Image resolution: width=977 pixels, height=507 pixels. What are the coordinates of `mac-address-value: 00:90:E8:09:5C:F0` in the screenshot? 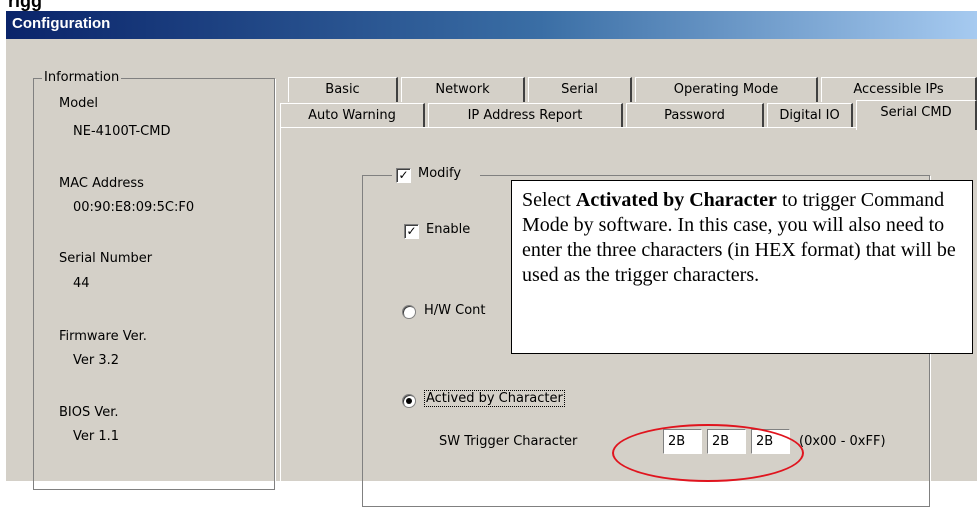 It's located at (134, 207).